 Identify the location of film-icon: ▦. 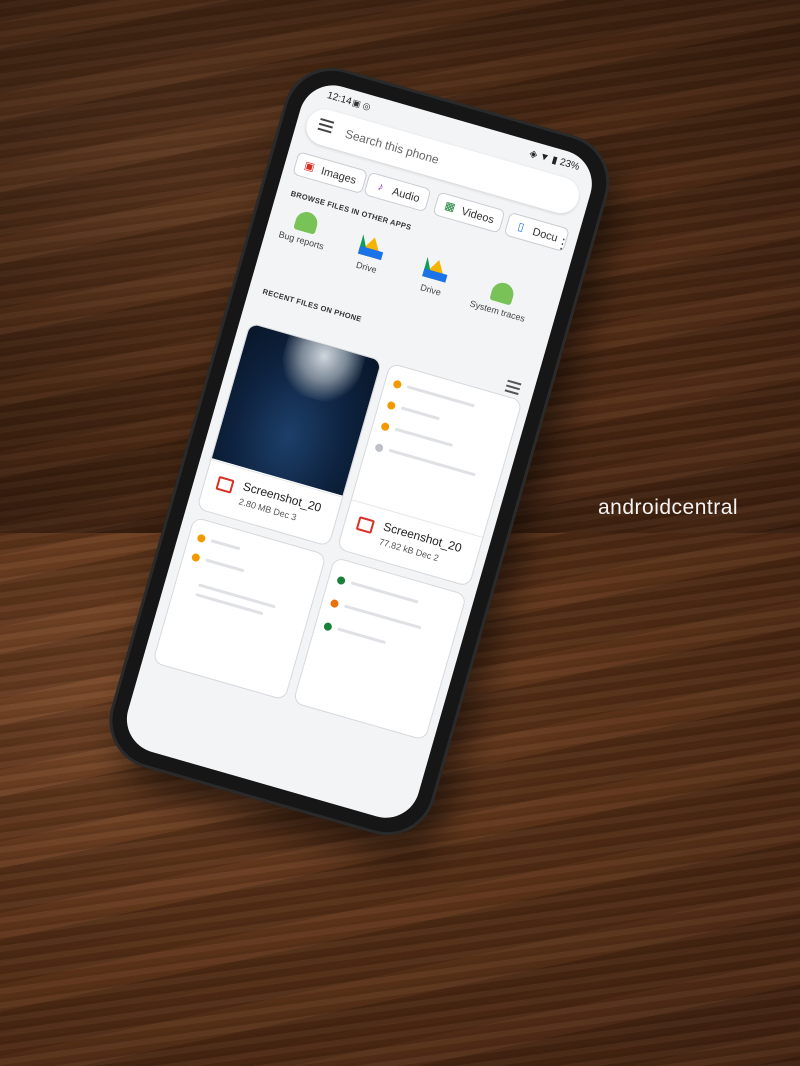
(450, 207).